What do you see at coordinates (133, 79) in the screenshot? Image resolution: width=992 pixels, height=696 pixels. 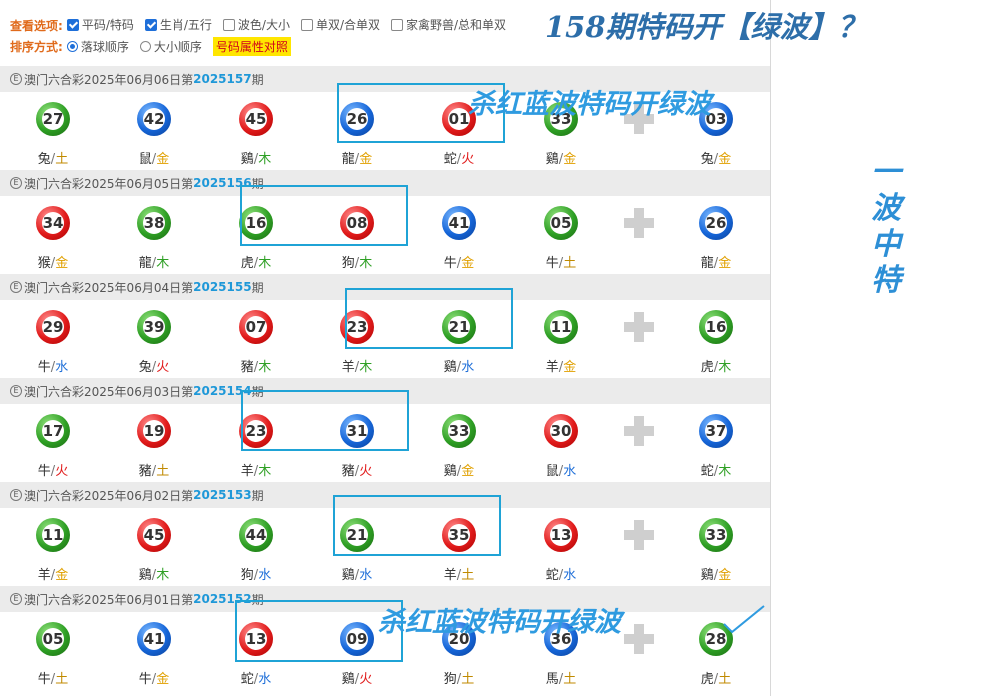 I see `draw-date: 2025年06月06日` at bounding box center [133, 79].